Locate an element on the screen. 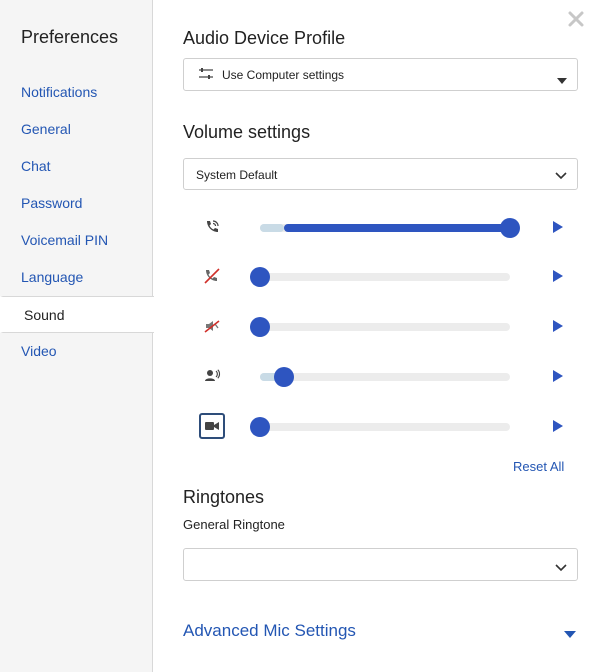 This screenshot has width=592, height=672. dropdown-caret-icon is located at coordinates (562, 80).